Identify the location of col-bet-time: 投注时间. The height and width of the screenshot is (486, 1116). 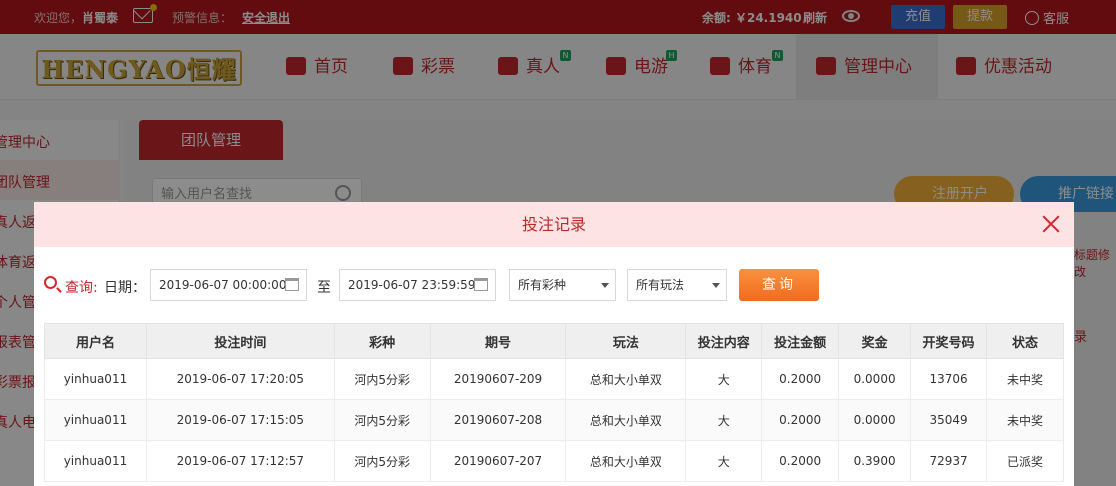
(240, 341).